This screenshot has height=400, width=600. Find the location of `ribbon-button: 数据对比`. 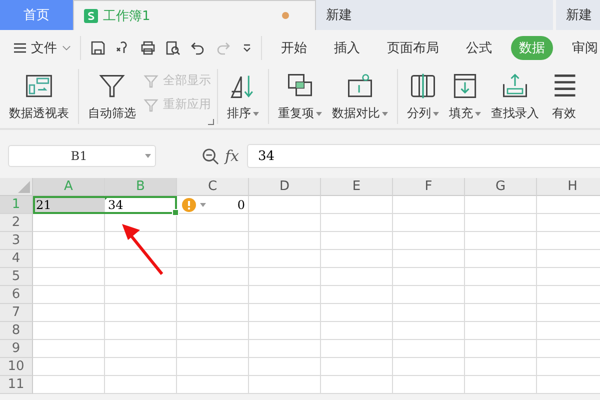

ribbon-button: 数据对比 is located at coordinates (360, 96).